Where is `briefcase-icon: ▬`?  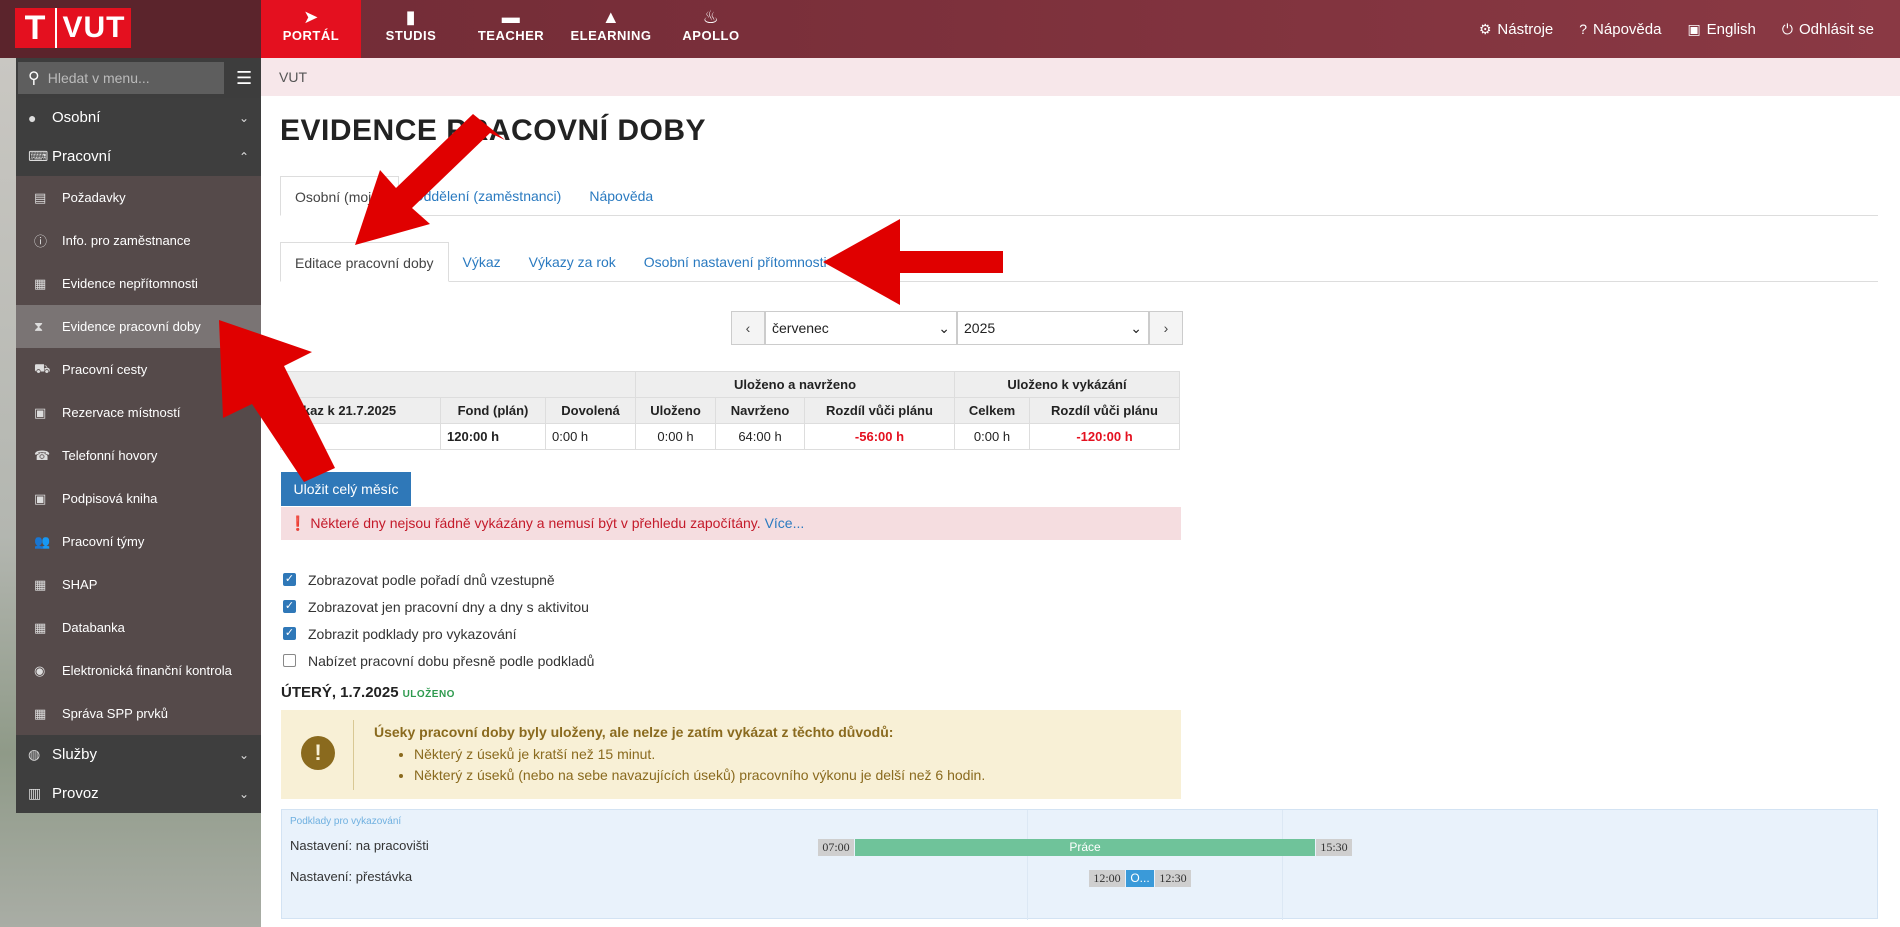
briefcase-icon: ▬ is located at coordinates (511, 17).